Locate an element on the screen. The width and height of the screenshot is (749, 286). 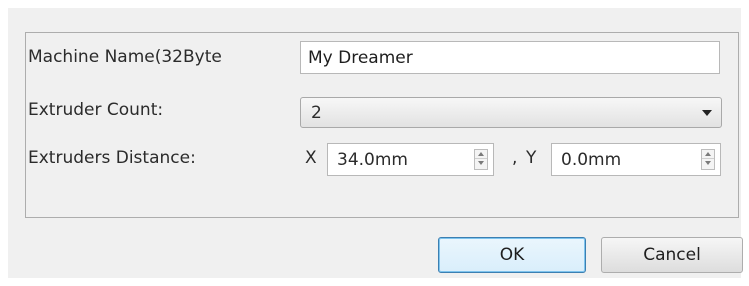
extruder-count-select: 2 is located at coordinates (511, 112).